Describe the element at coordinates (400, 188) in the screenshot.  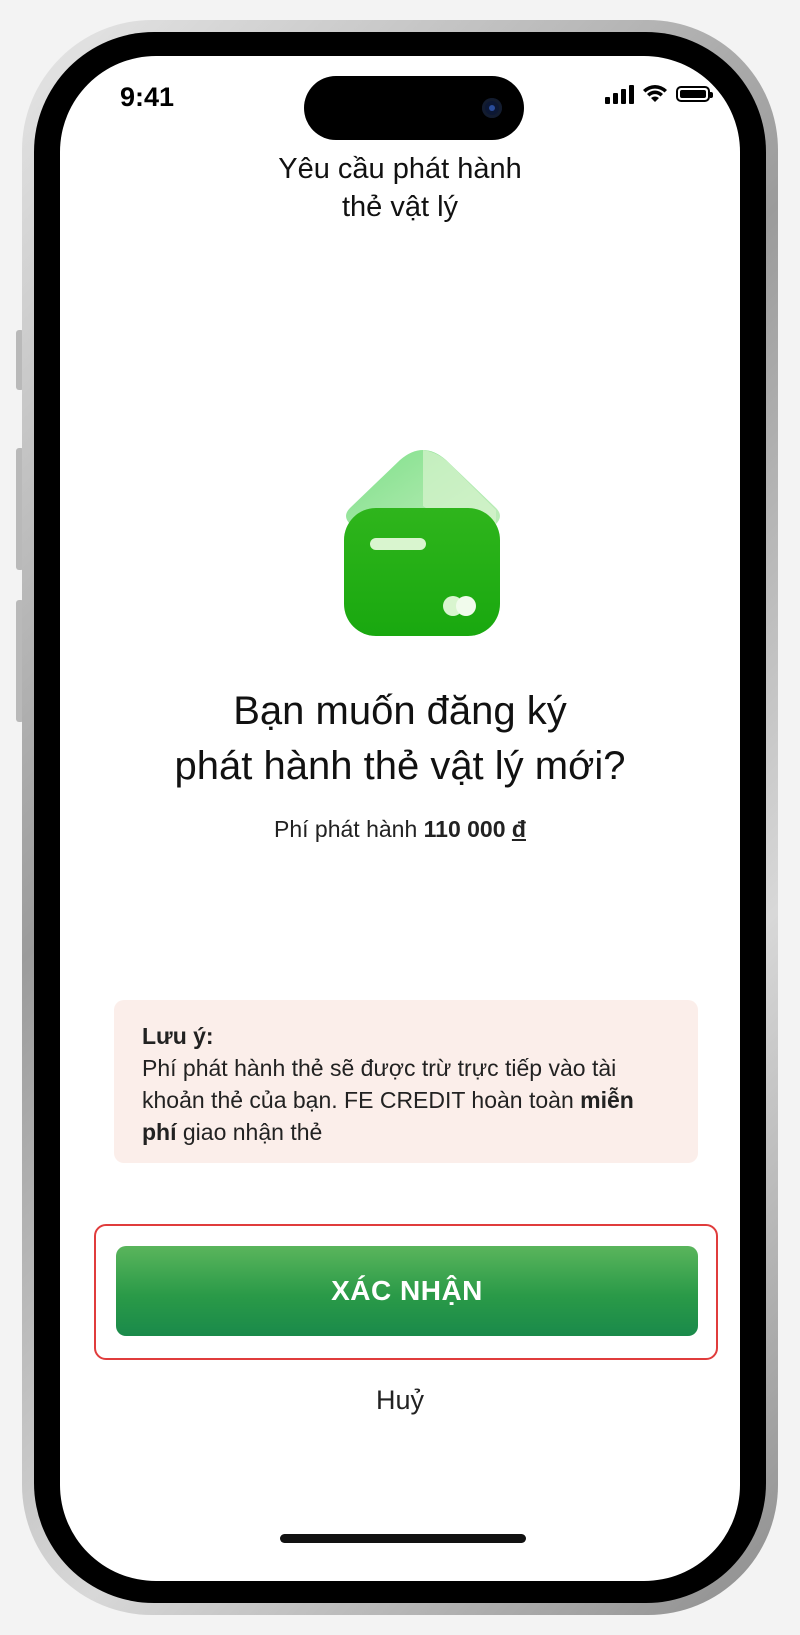
I see `page-title: Yêu cầu phát hành thẻ vật lý` at that location.